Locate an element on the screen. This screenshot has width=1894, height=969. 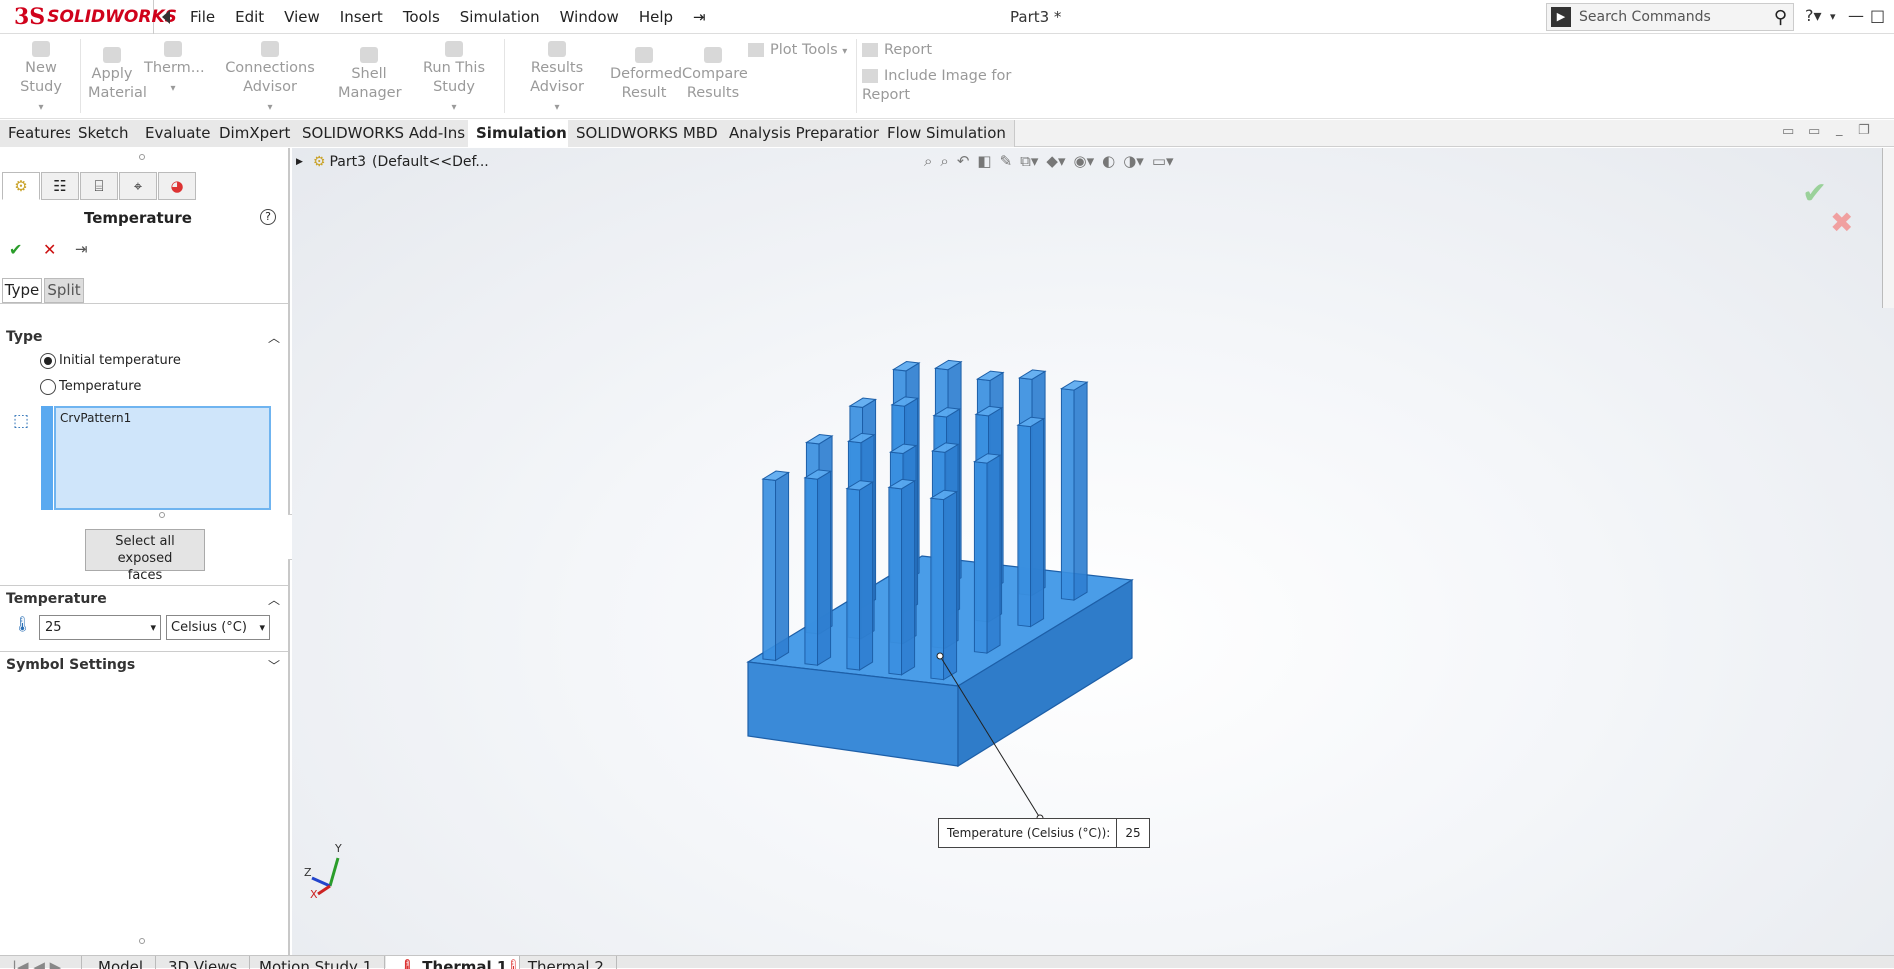
menu-view: View is located at coordinates (302, 17).